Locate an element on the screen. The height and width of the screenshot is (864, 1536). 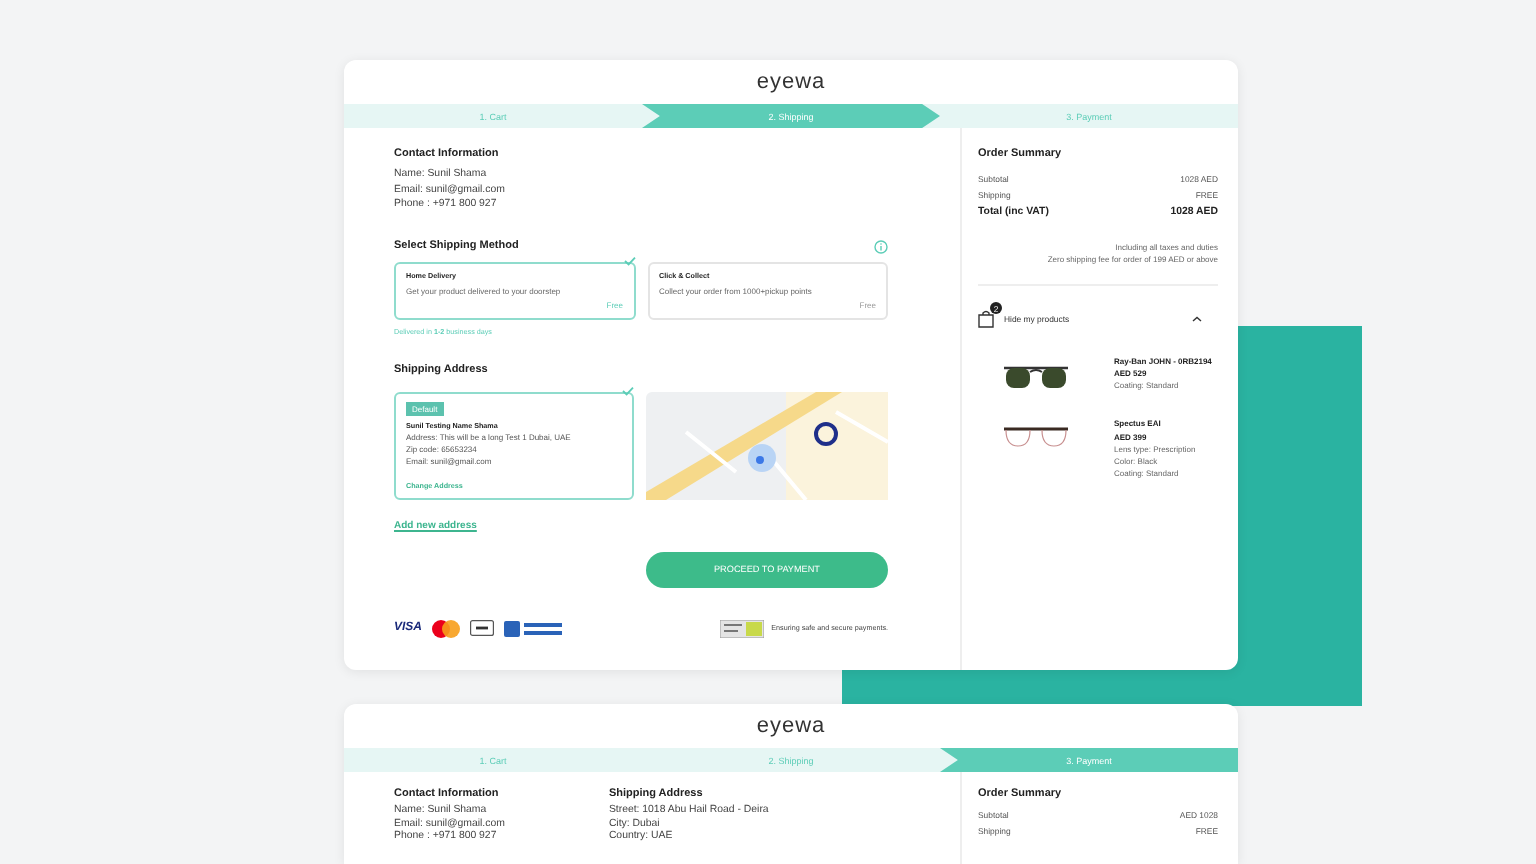
eyeglasses-drawing is located at coordinates (1036, 436).